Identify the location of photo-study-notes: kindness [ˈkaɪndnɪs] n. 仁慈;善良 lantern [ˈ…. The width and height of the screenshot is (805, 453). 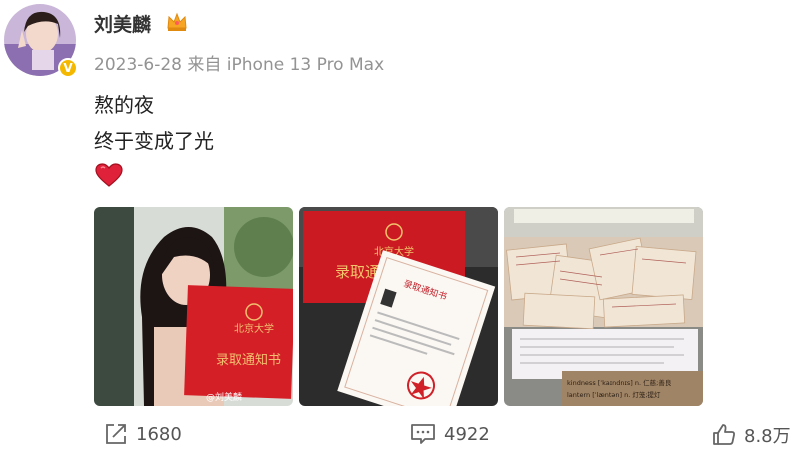
(603, 306).